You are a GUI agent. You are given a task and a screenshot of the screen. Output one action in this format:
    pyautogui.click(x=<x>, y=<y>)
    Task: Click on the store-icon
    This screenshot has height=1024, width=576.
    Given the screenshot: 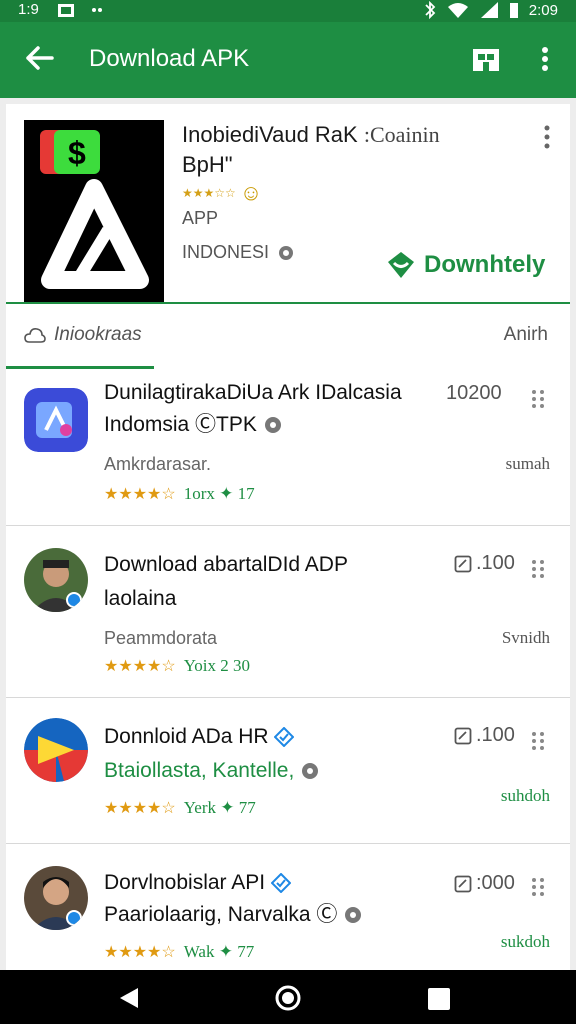 What is the action you would take?
    pyautogui.click(x=486, y=59)
    